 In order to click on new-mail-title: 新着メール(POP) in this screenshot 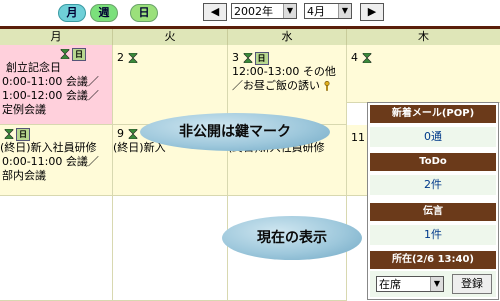, I will do `click(433, 114)`.